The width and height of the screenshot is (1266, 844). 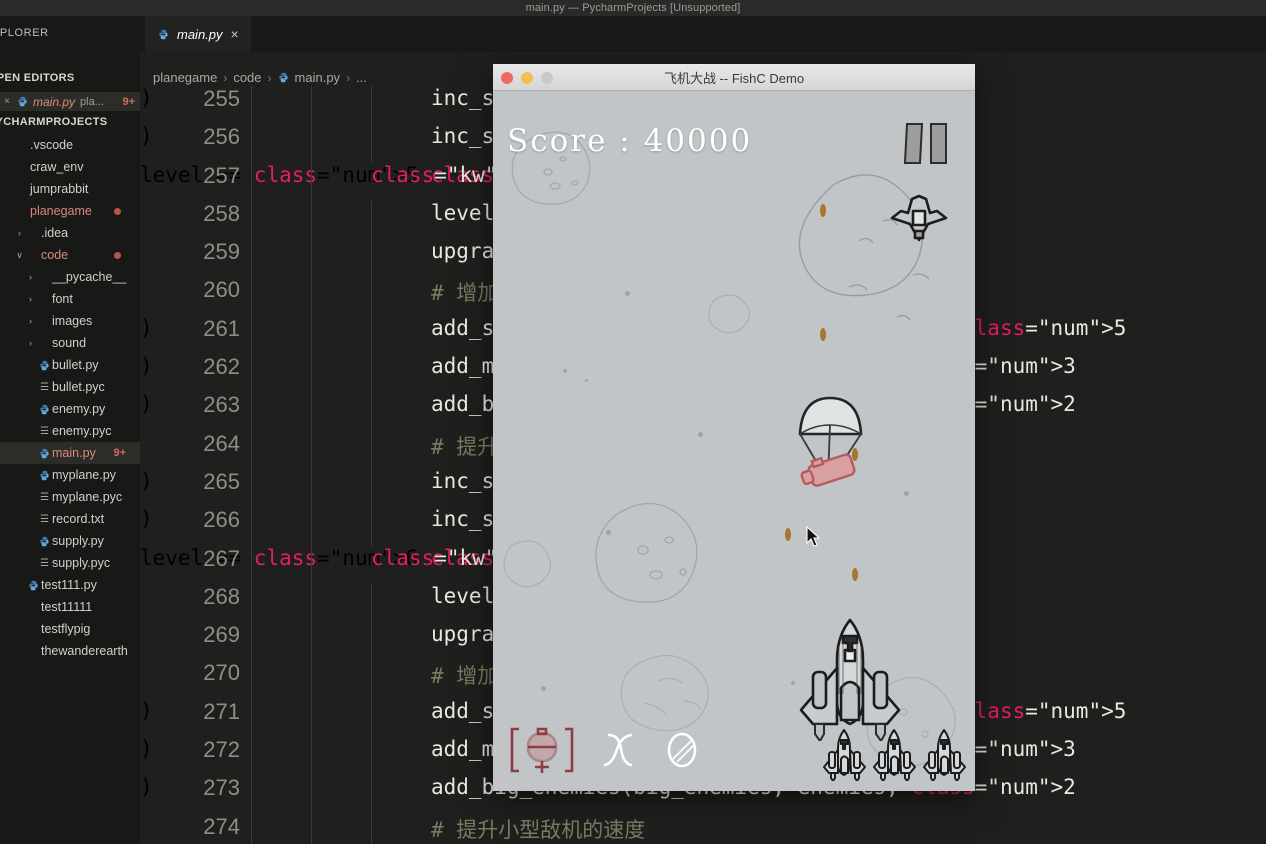 I want to click on file-tree-item: test11111, so click(x=70, y=607).